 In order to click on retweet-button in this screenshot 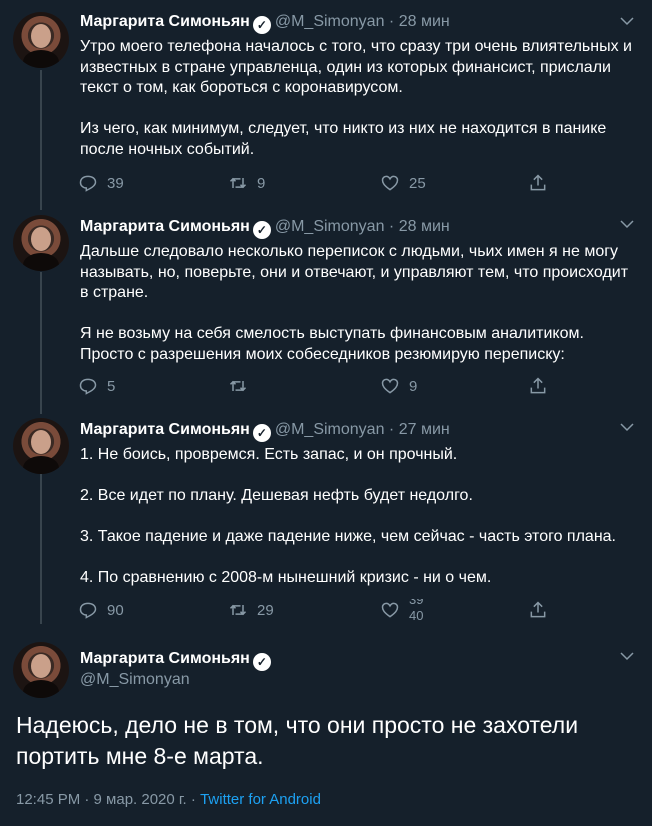, I will do `click(242, 386)`.